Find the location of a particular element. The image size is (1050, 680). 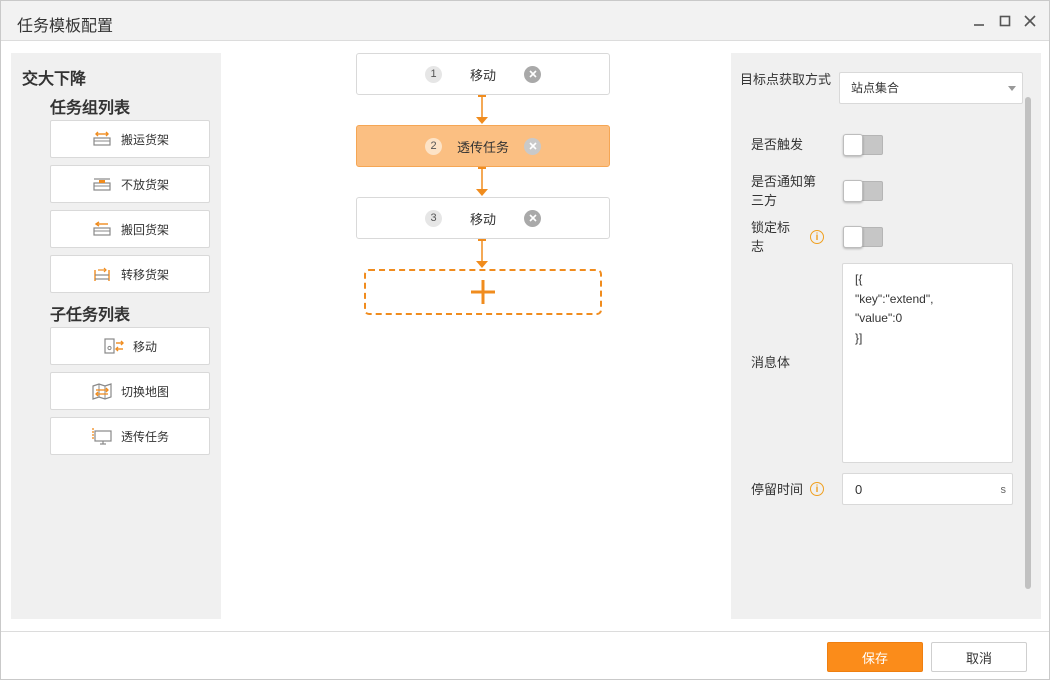

title-bar: 任务模板配置 is located at coordinates (525, 21).